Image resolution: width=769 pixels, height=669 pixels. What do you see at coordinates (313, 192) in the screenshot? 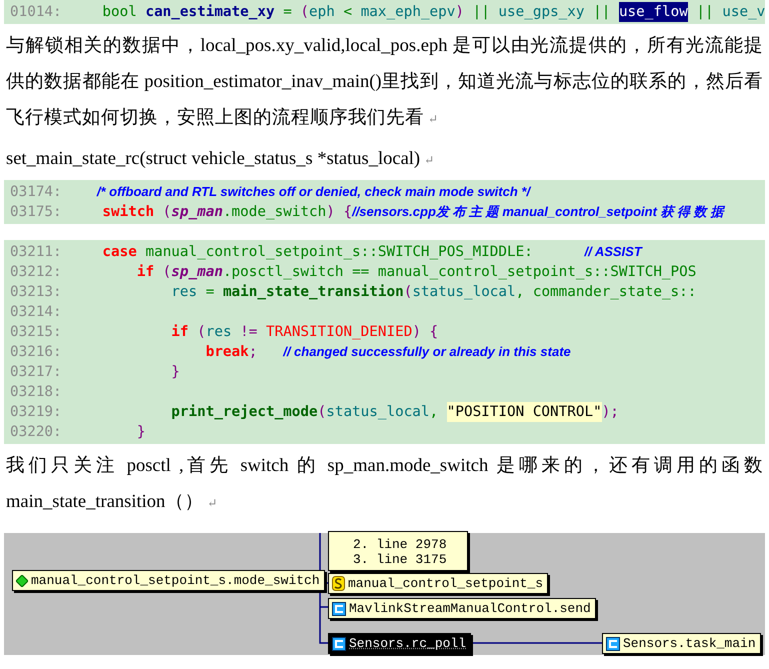
I see `code-line: /* offboard and RTL switches off or denied, check main mode switch */` at bounding box center [313, 192].